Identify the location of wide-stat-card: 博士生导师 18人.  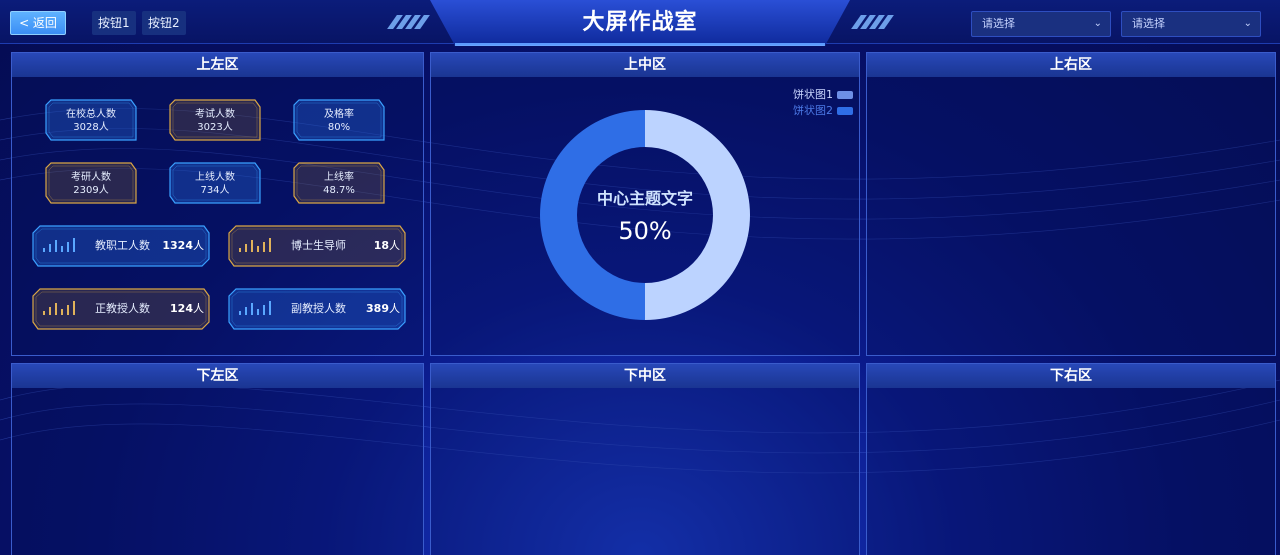
(317, 246).